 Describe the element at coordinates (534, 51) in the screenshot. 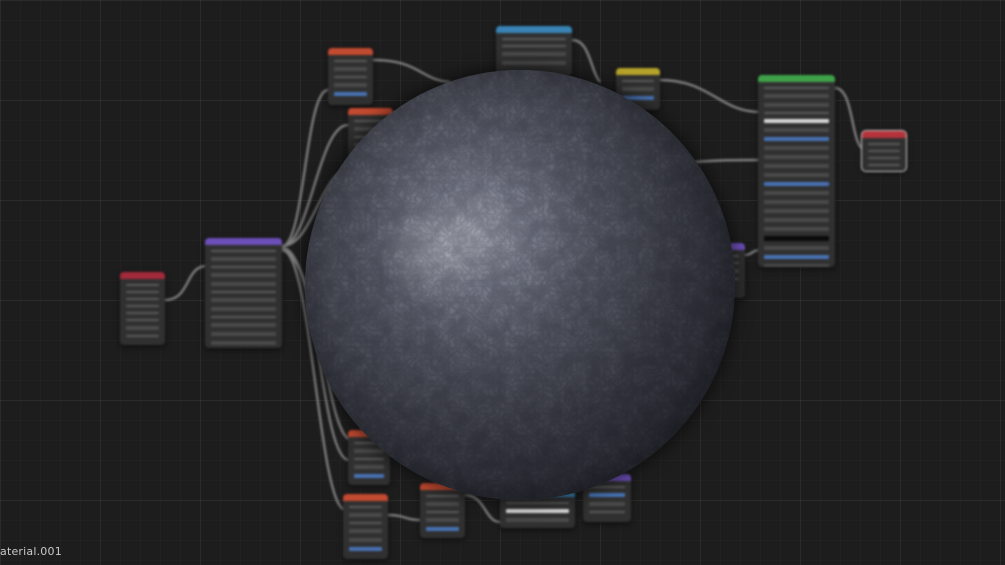

I see `converter-node` at that location.